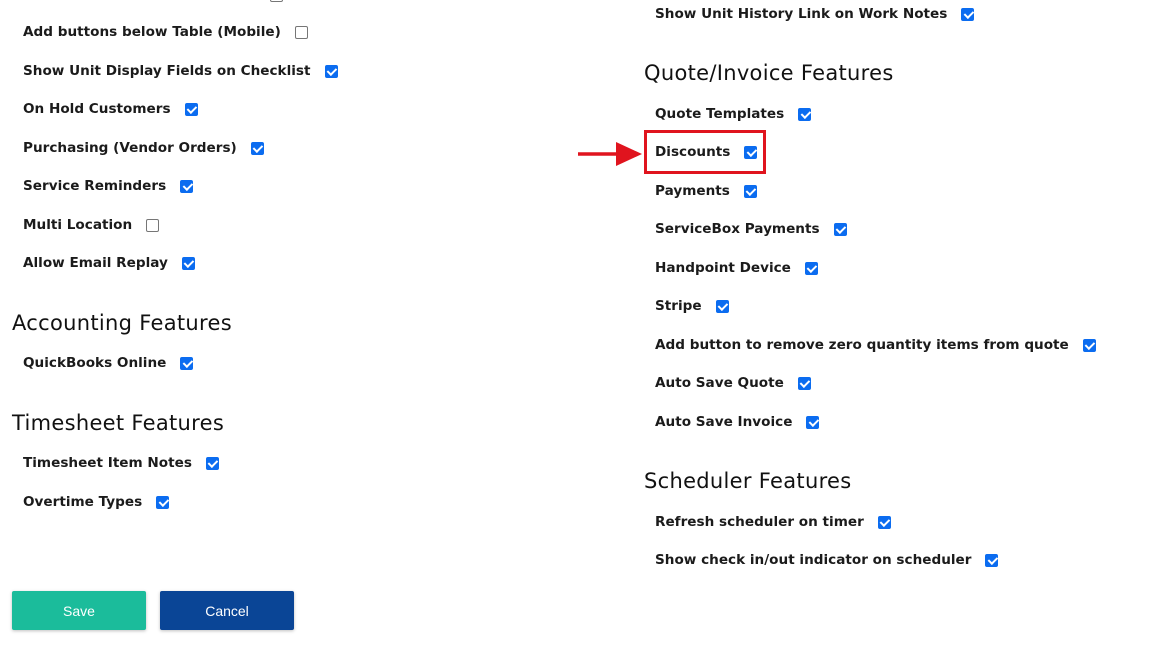 The width and height of the screenshot is (1152, 657). I want to click on setting-label: Multi Location, so click(78, 225).